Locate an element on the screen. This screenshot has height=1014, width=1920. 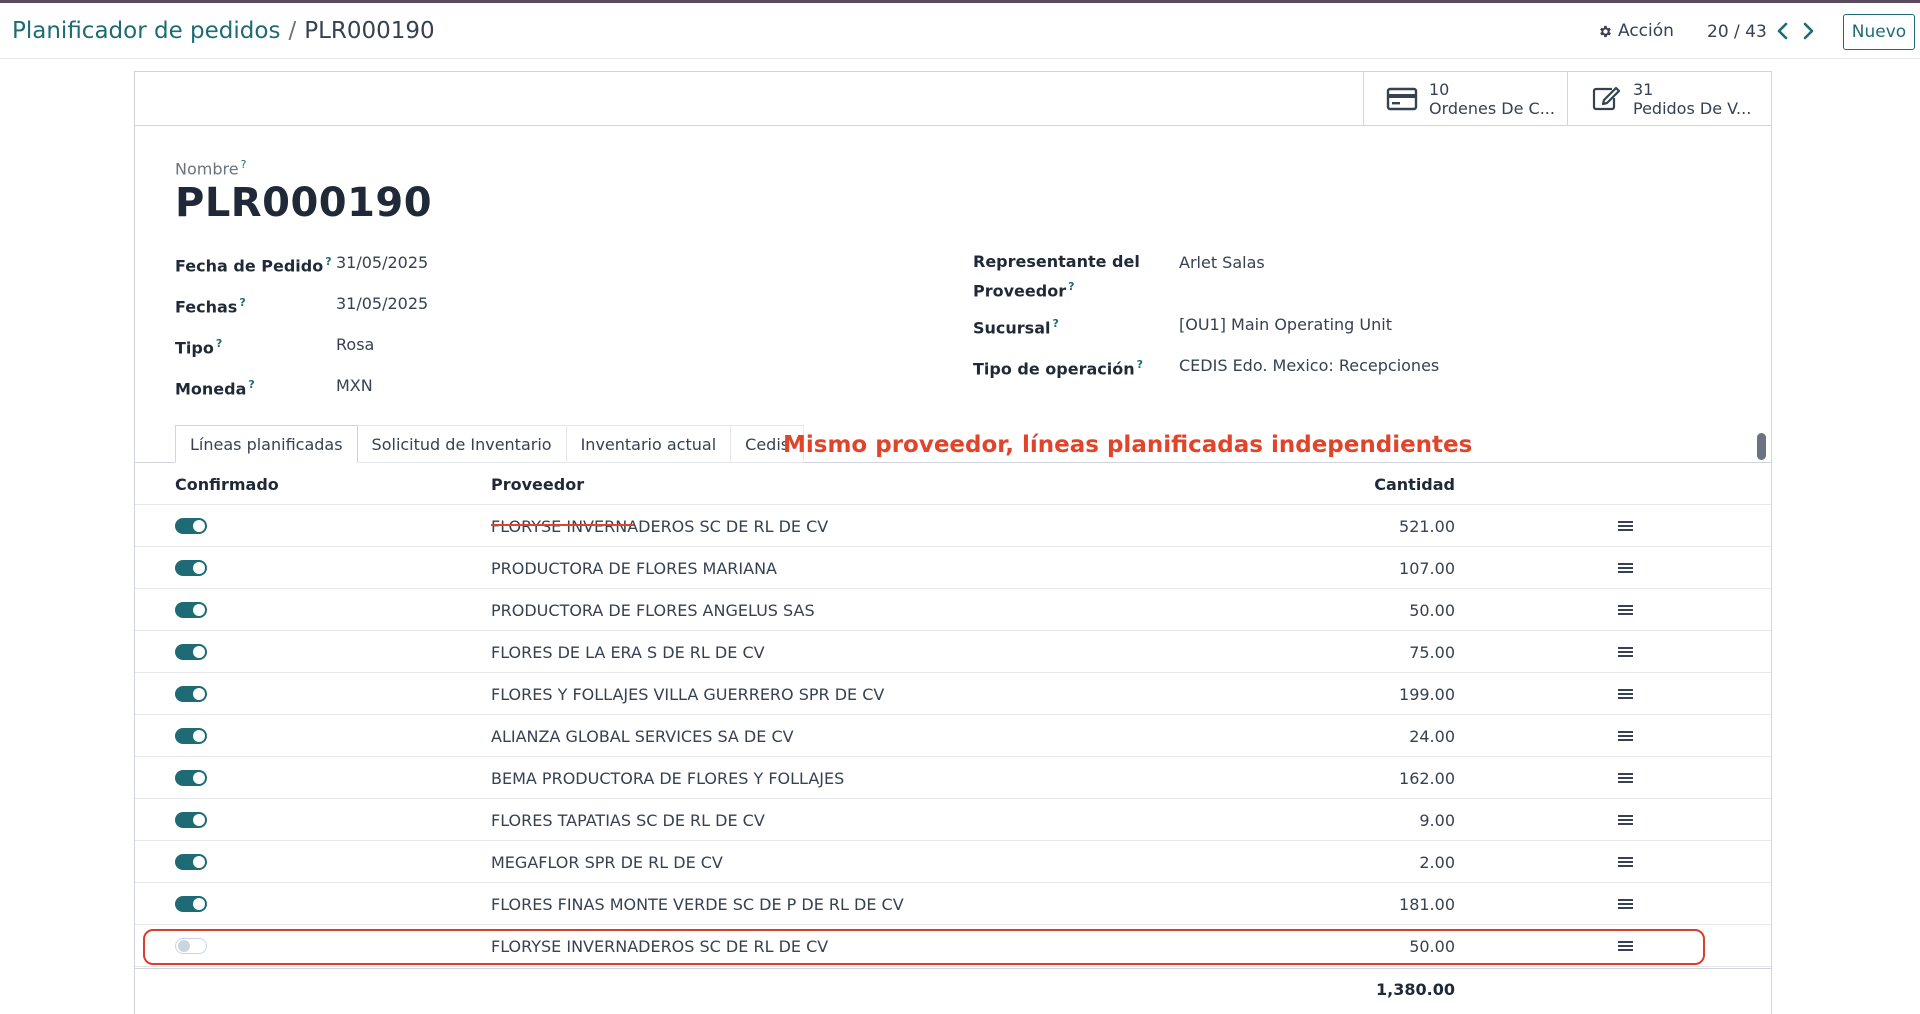
table-row: MEGAFLOR SPR DE RL DE CV 2.00 is located at coordinates (953, 862).